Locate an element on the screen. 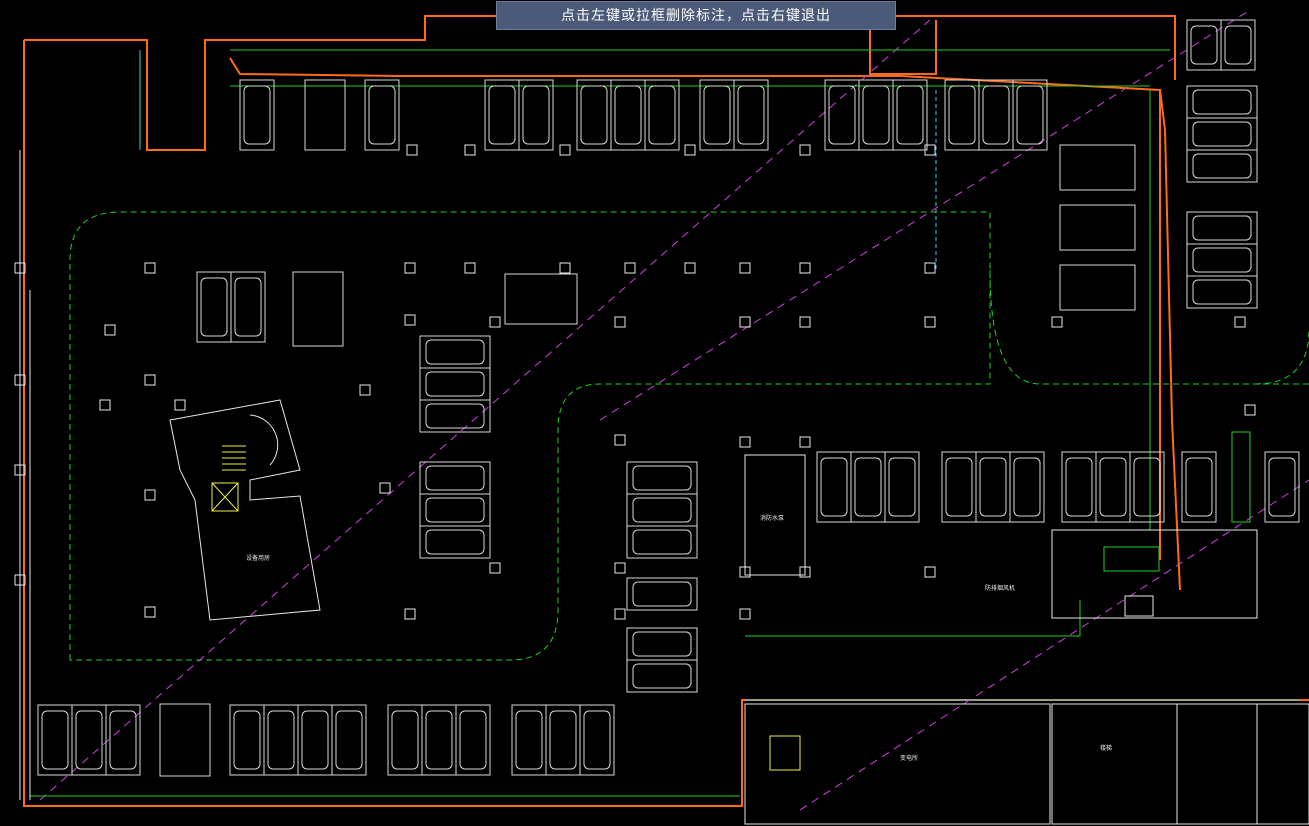 The height and width of the screenshot is (826, 1309). stair-treads is located at coordinates (234, 458).